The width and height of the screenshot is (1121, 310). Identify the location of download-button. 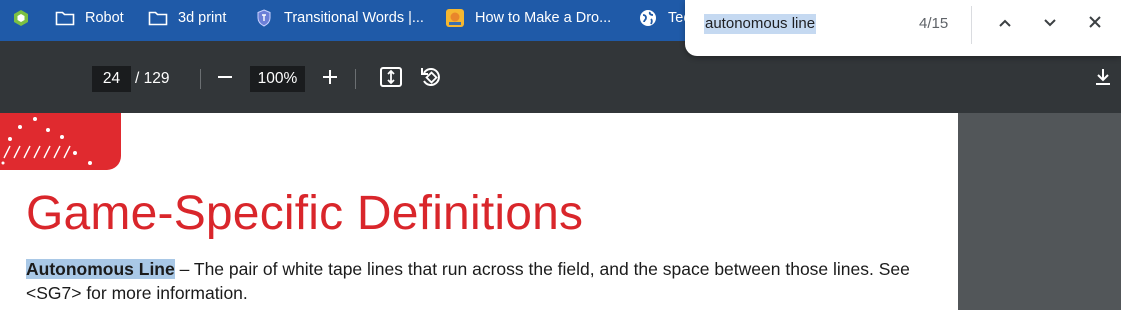
(1103, 79).